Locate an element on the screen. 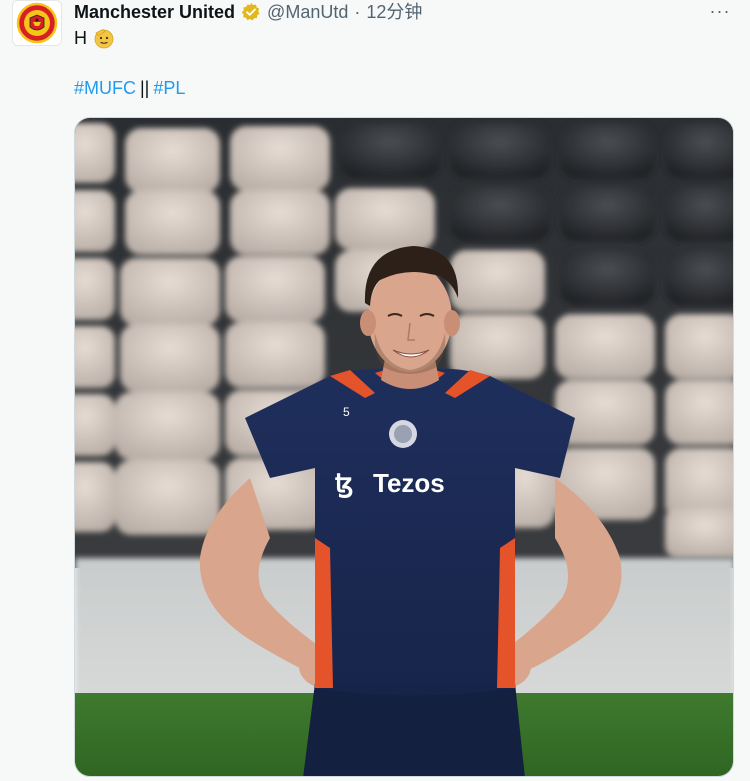 The image size is (750, 781). tezos-sponsor-logo: ꜩ Tezos is located at coordinates (390, 483).